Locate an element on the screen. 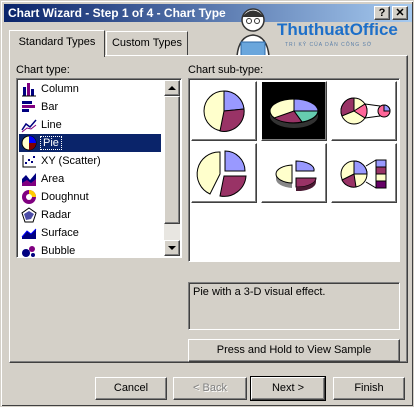 The height and width of the screenshot is (407, 414). person-laptop-icon is located at coordinates (253, 32).